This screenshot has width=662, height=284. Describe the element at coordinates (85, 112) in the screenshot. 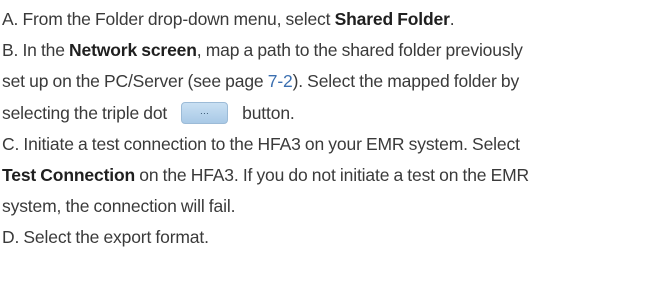

I see `step-b-line-3-prefix: selecting the triple dot` at that location.